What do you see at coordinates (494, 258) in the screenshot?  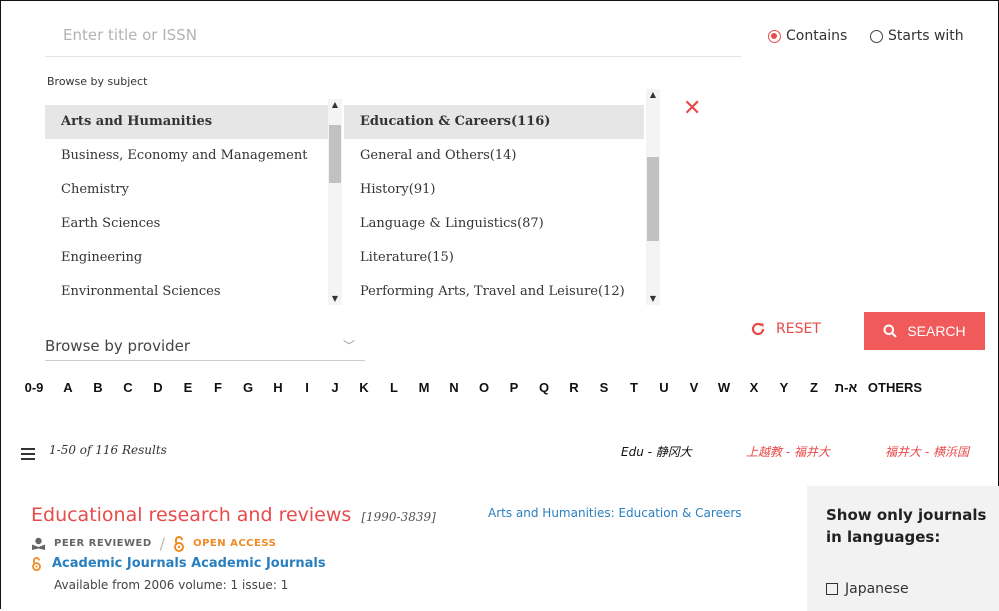 I see `subcategory-item: Literature(15)` at bounding box center [494, 258].